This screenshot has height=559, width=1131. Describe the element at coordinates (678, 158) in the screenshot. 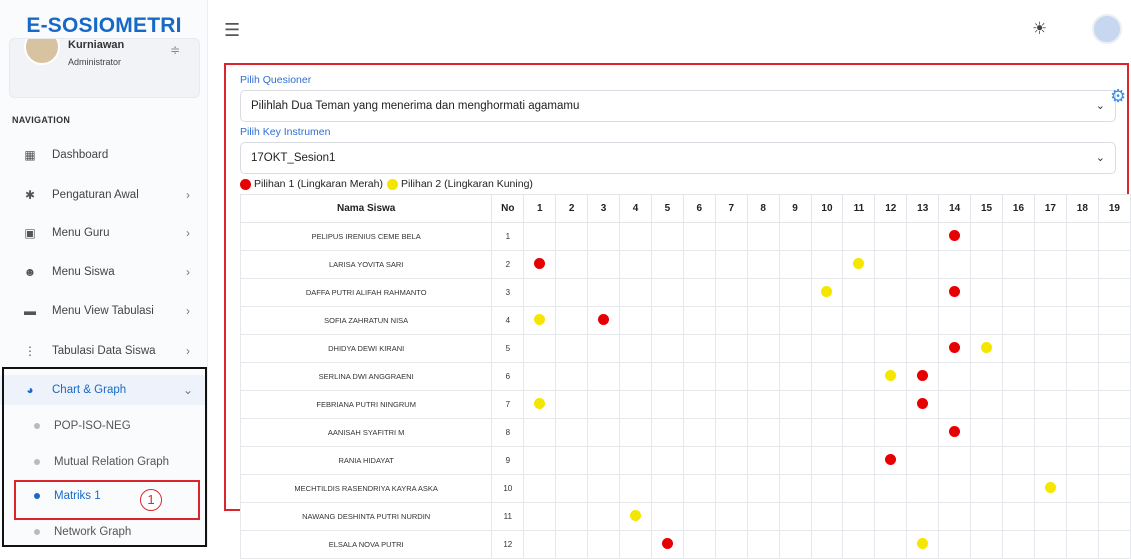

I see `key-select: 17OKT_Sesion1 ⌄` at that location.